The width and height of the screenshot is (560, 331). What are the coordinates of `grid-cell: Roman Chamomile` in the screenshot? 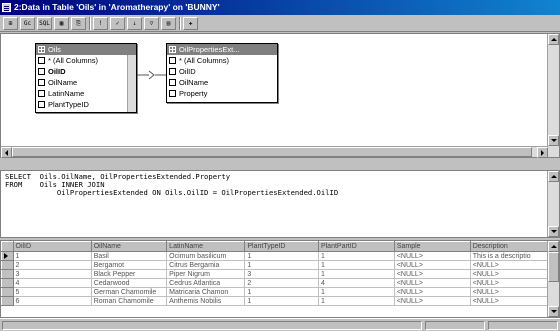 It's located at (129, 301).